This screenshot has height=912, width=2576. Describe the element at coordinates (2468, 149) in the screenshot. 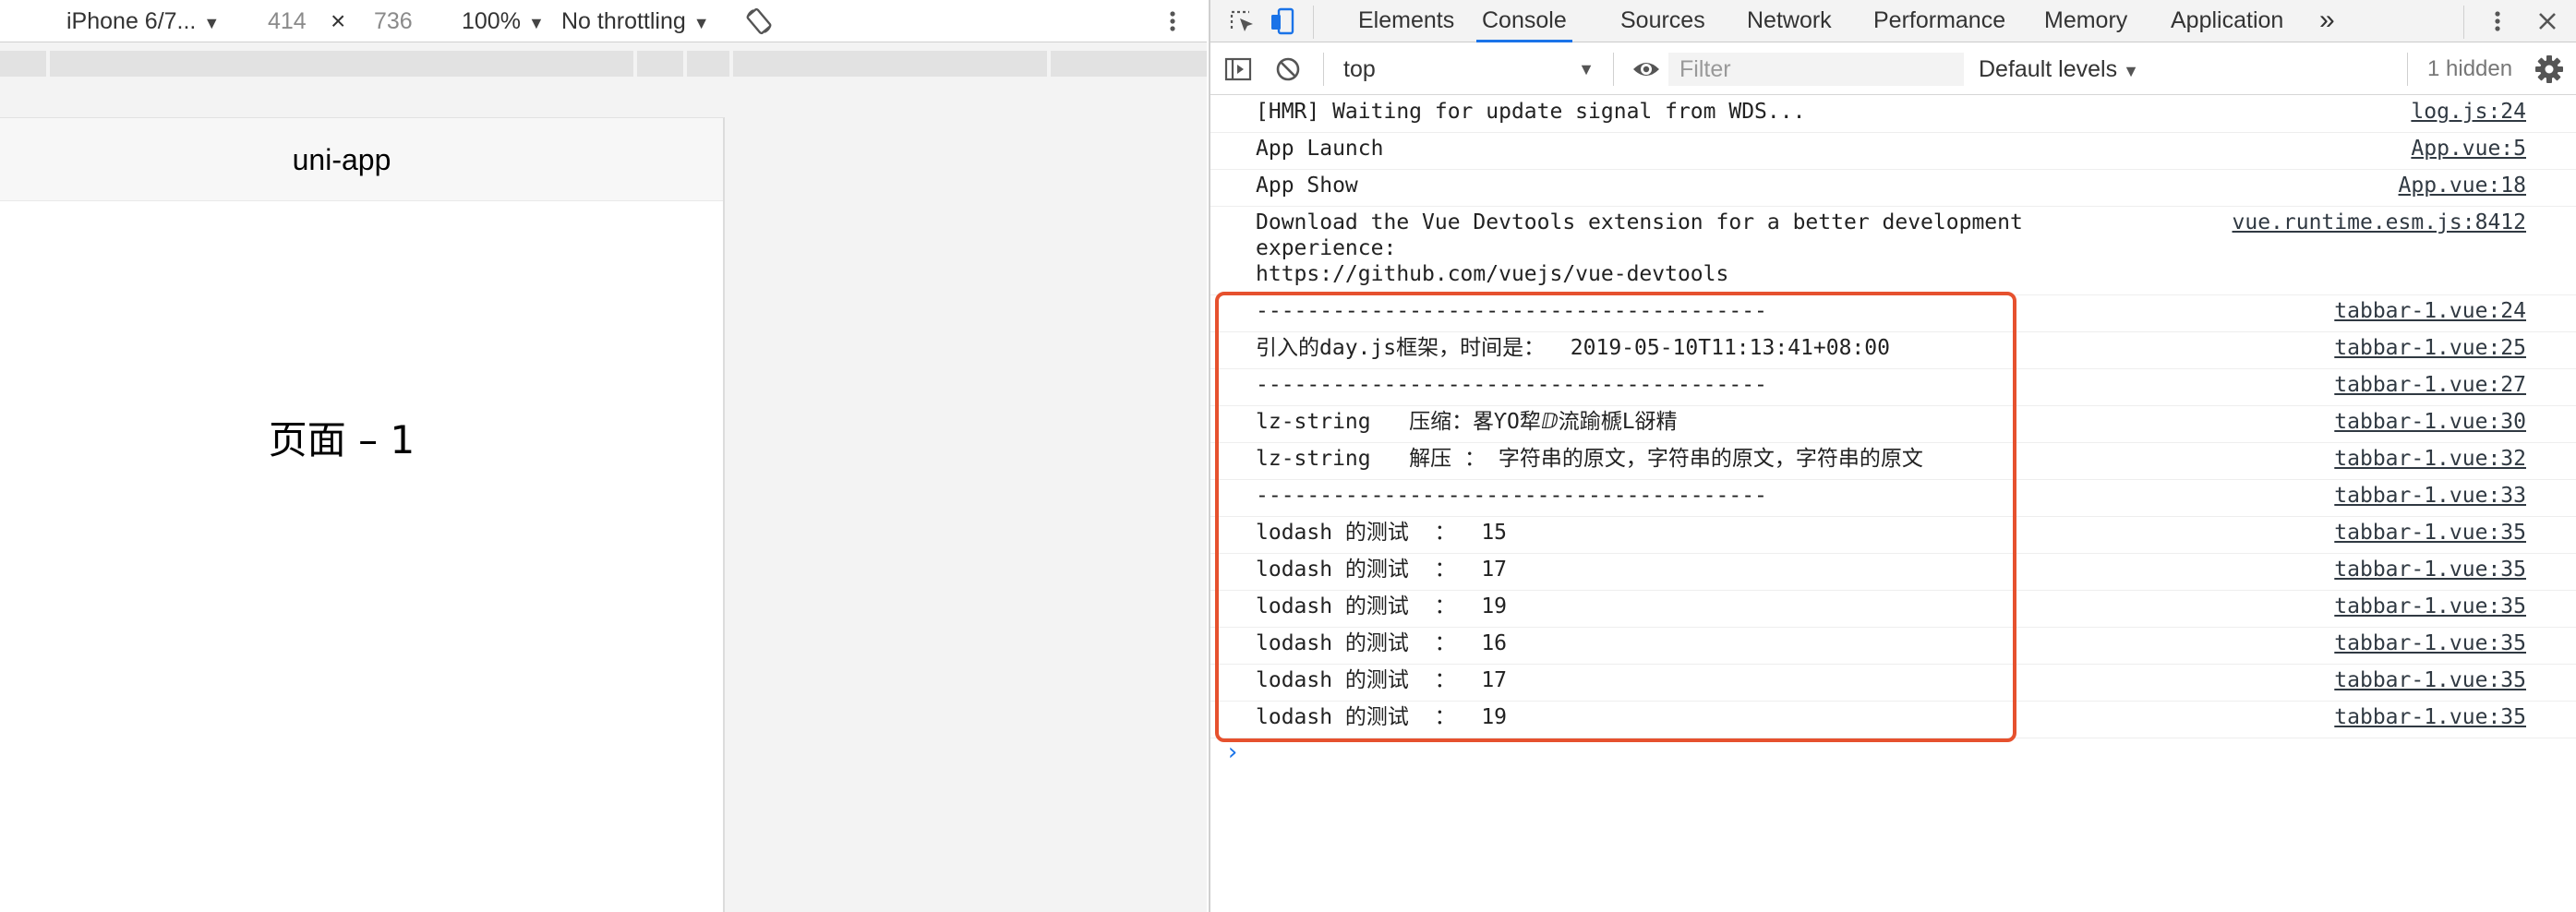

I see `source-link: App.vue:5` at that location.